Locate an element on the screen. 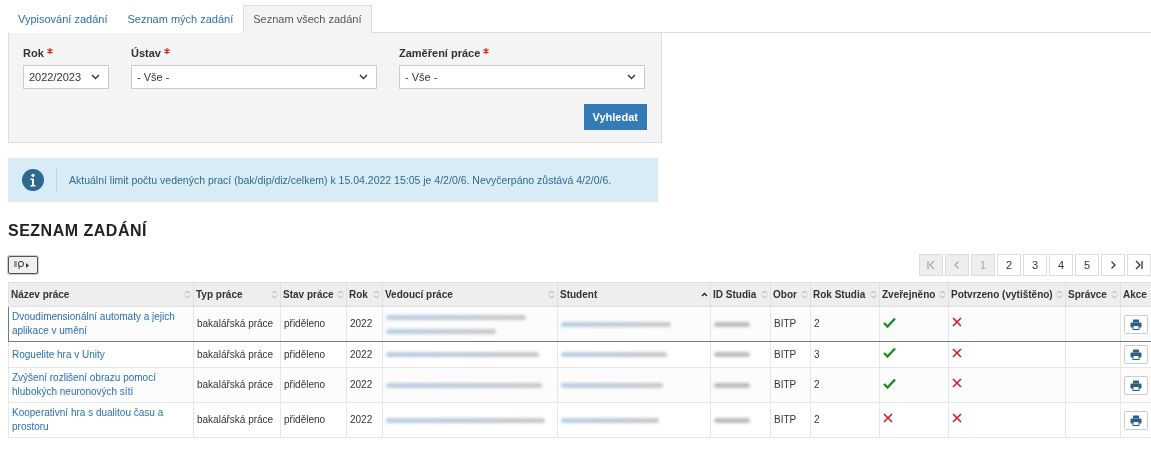 Image resolution: width=1151 pixels, height=450 pixels. column-header: Rok is located at coordinates (364, 294).